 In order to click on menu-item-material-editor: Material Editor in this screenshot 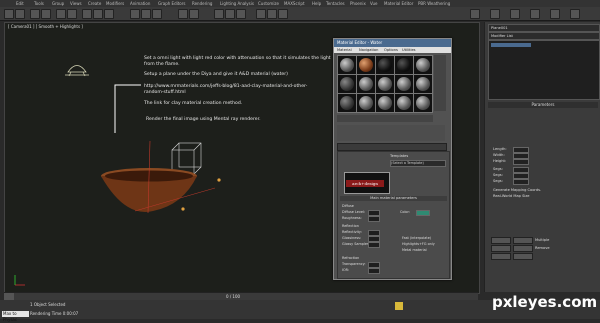, I will do `click(398, 3)`.